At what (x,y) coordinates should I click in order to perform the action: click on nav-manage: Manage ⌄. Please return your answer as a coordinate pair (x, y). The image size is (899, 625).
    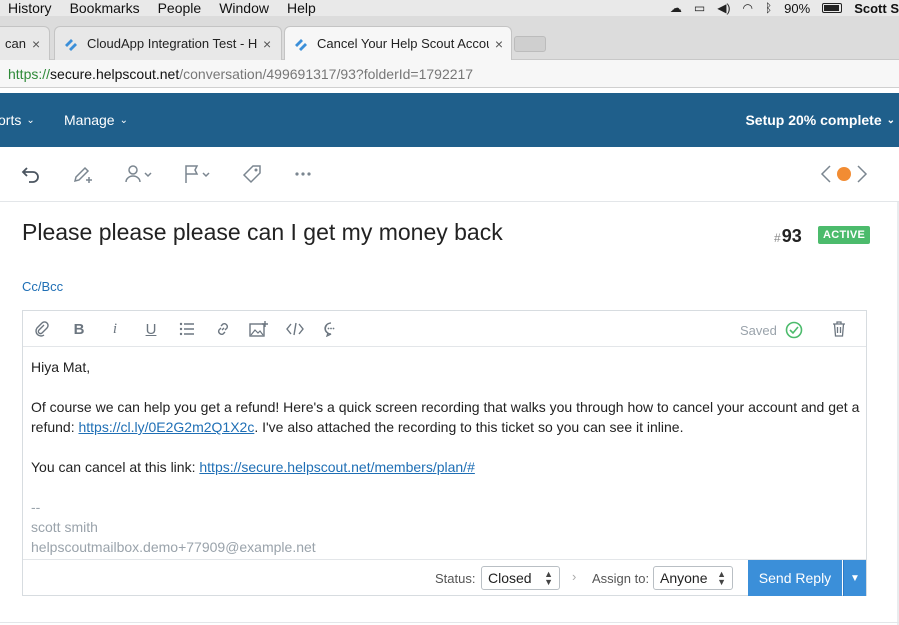
    Looking at the image, I should click on (96, 120).